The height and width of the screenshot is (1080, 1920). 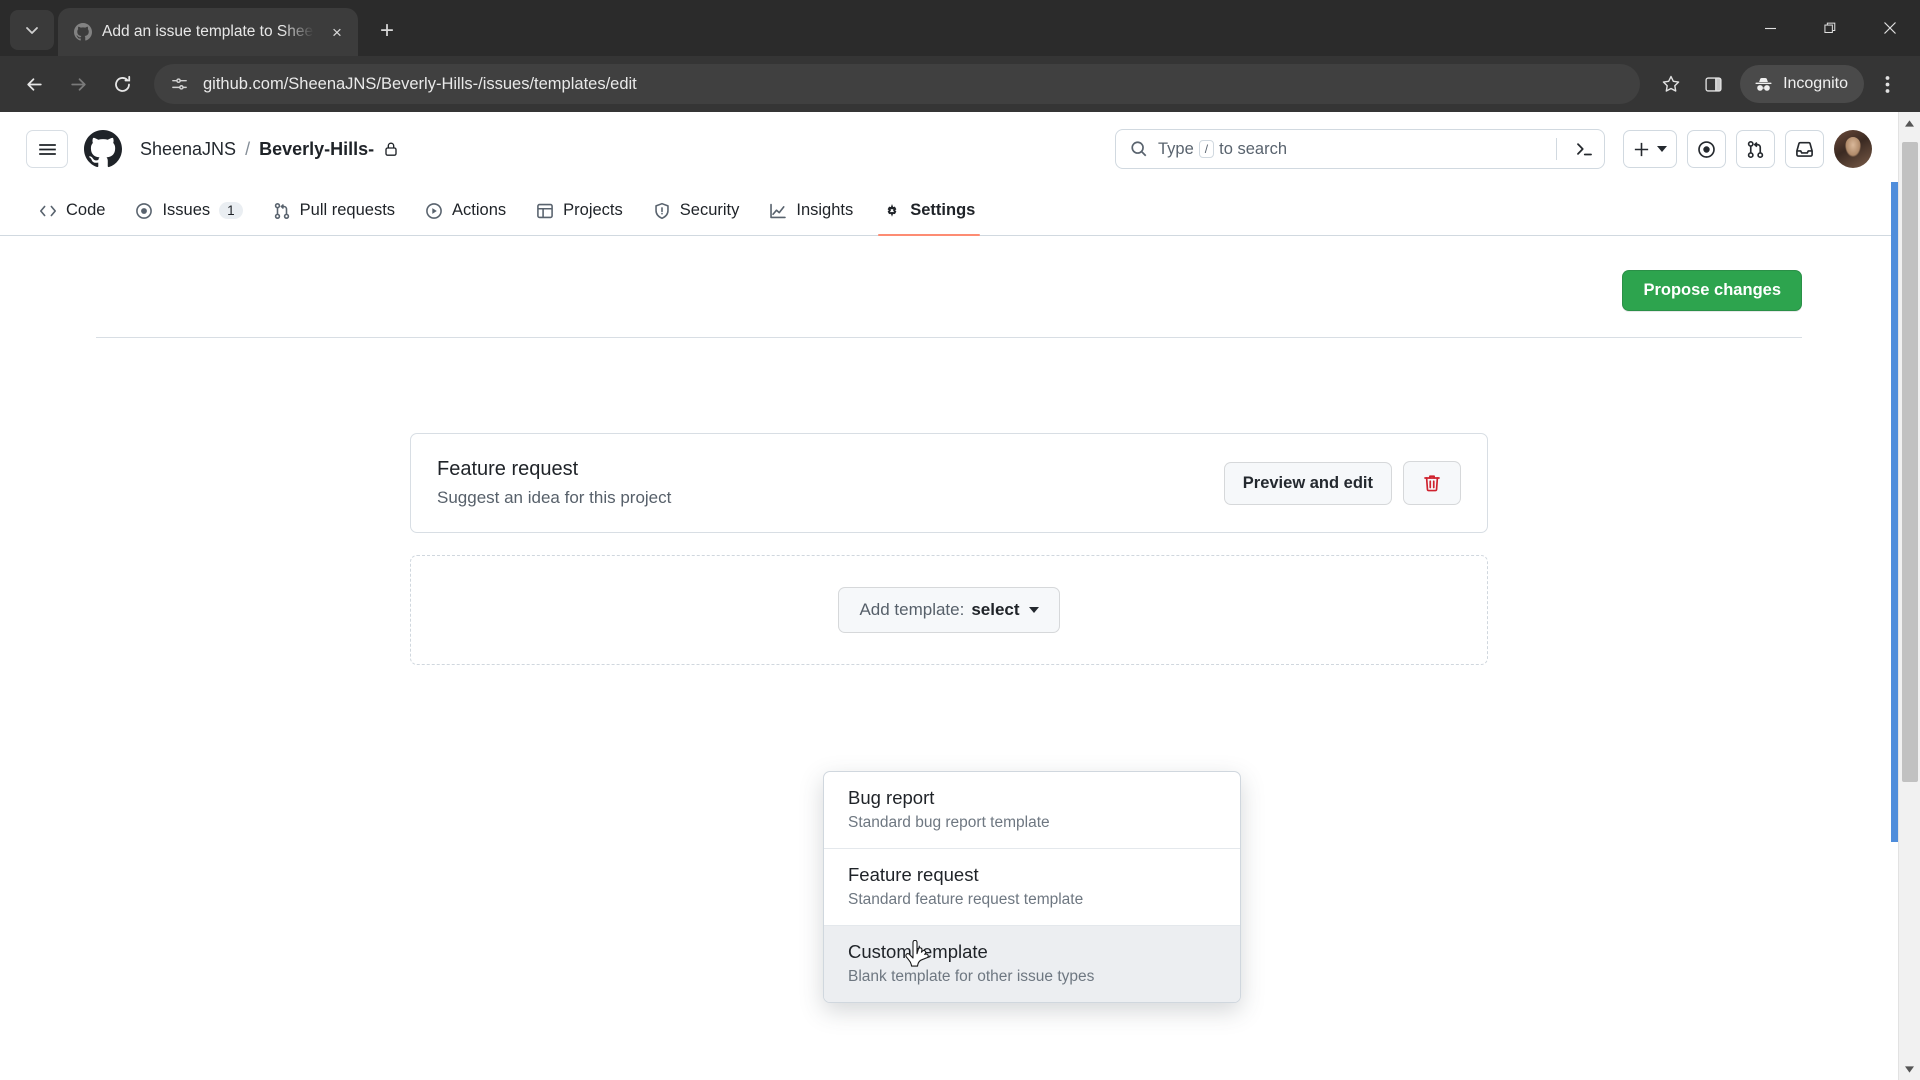 I want to click on tab-security: Security, so click(x=696, y=210).